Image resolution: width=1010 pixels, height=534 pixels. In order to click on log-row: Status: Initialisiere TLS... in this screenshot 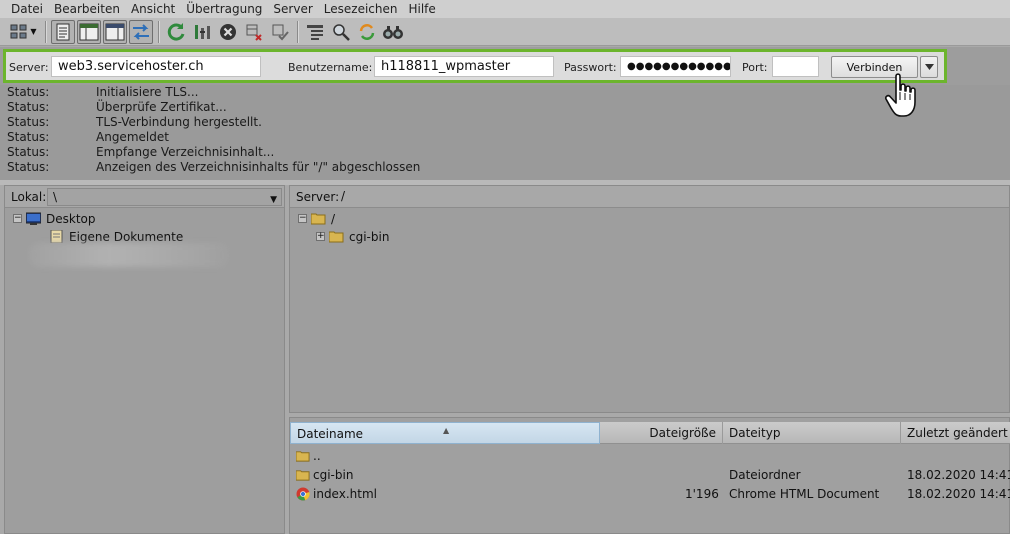, I will do `click(103, 92)`.